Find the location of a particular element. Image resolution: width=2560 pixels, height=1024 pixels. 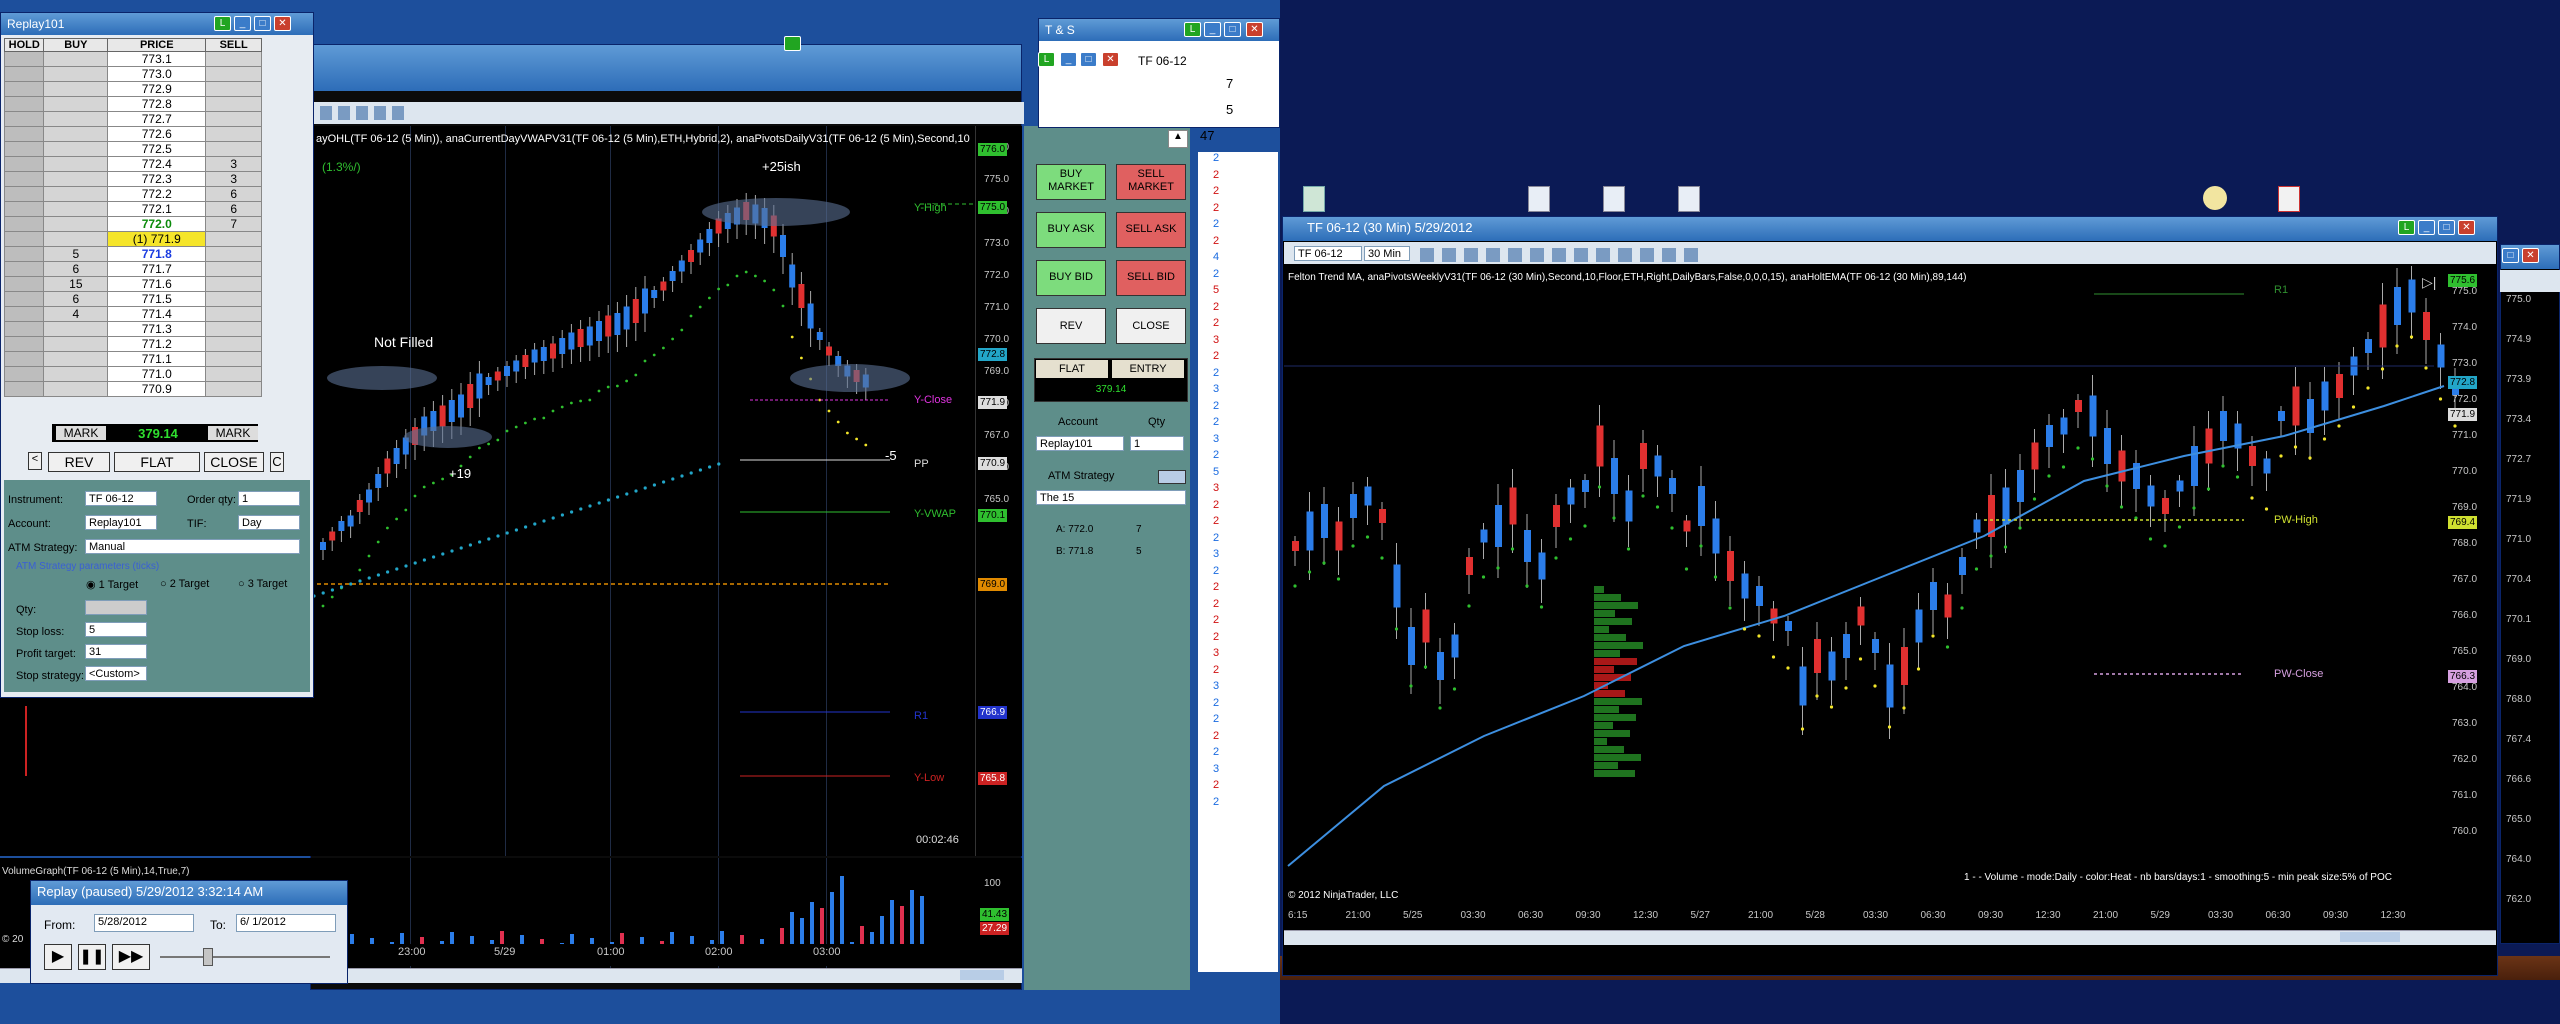

replay-titlebar: Replay (paused) 5/29/2012 3:32:14 AM is located at coordinates (189, 893).